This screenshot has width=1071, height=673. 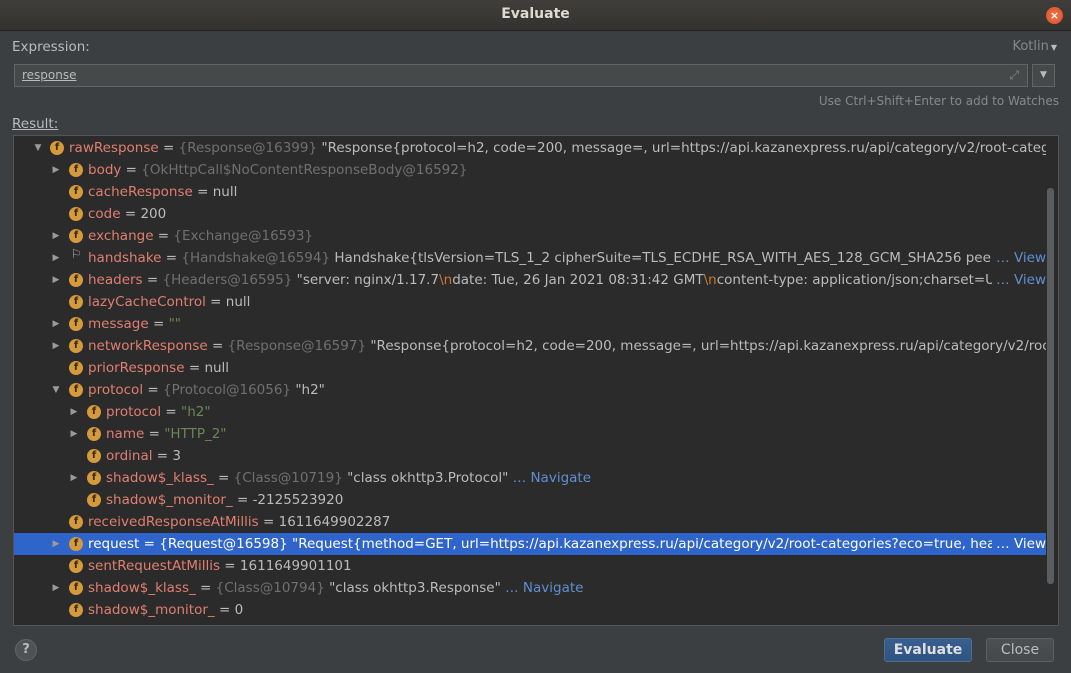 I want to click on tree-row: f ordinal = 3, so click(x=530, y=456).